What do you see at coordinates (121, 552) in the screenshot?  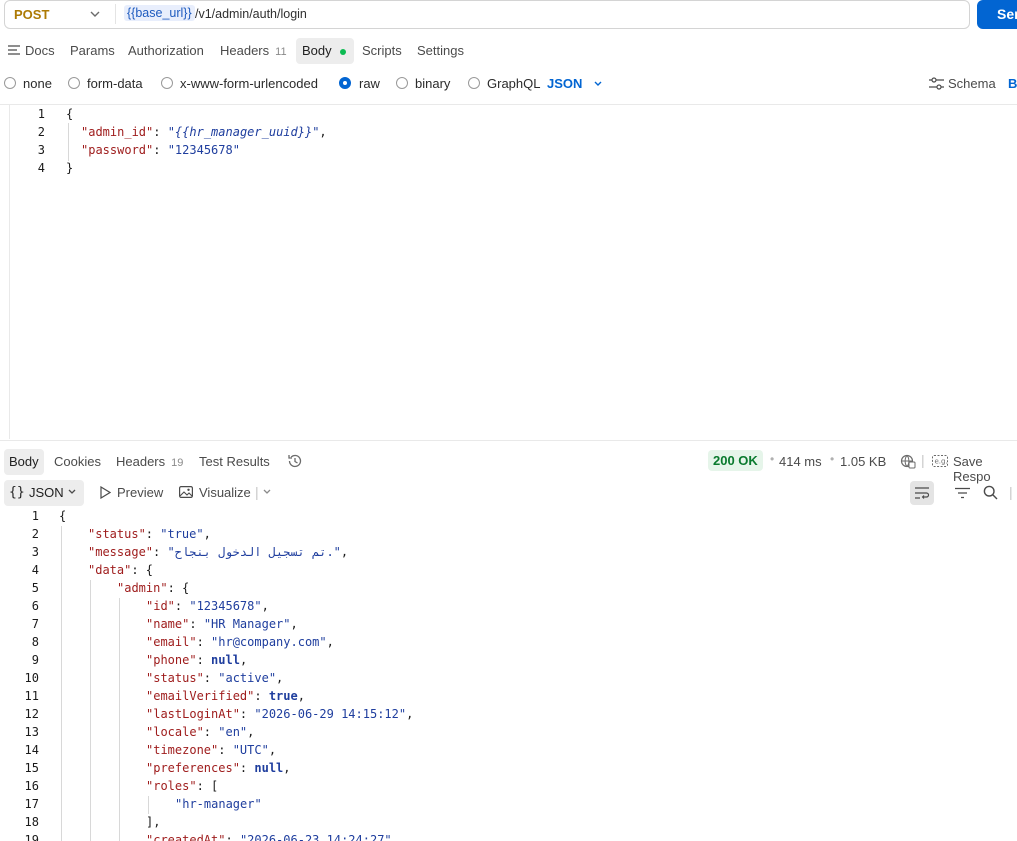 I see `json-key: "message"` at bounding box center [121, 552].